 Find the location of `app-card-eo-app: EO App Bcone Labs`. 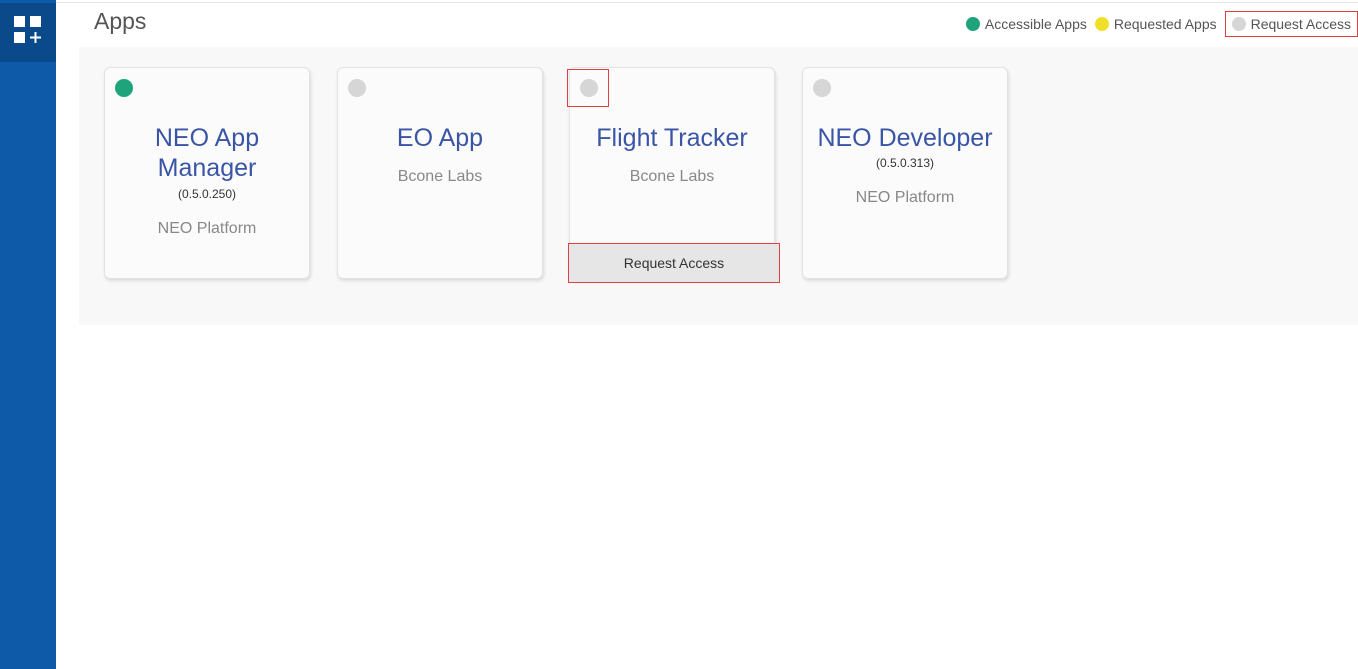

app-card-eo-app: EO App Bcone Labs is located at coordinates (440, 173).